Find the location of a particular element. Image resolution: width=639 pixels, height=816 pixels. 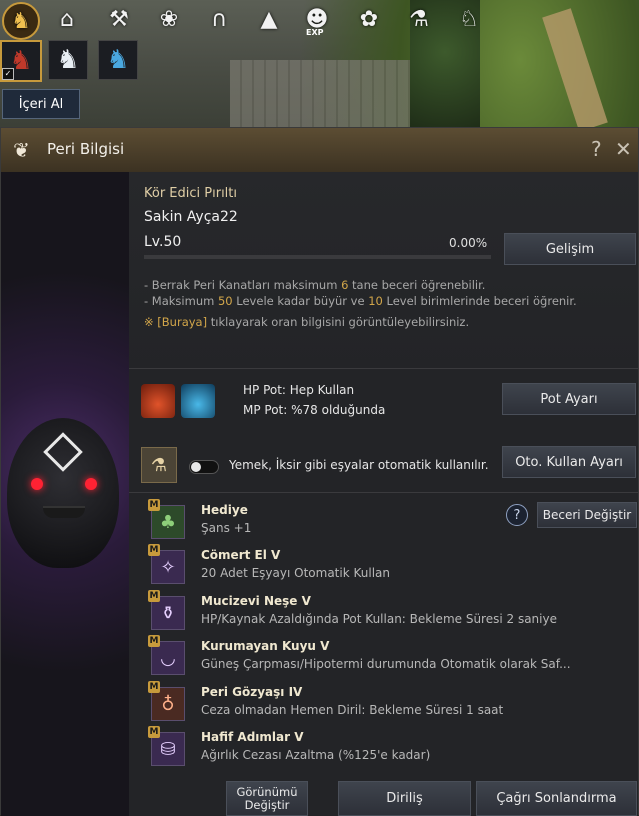

horse-slot-3: ♞ is located at coordinates (118, 60).